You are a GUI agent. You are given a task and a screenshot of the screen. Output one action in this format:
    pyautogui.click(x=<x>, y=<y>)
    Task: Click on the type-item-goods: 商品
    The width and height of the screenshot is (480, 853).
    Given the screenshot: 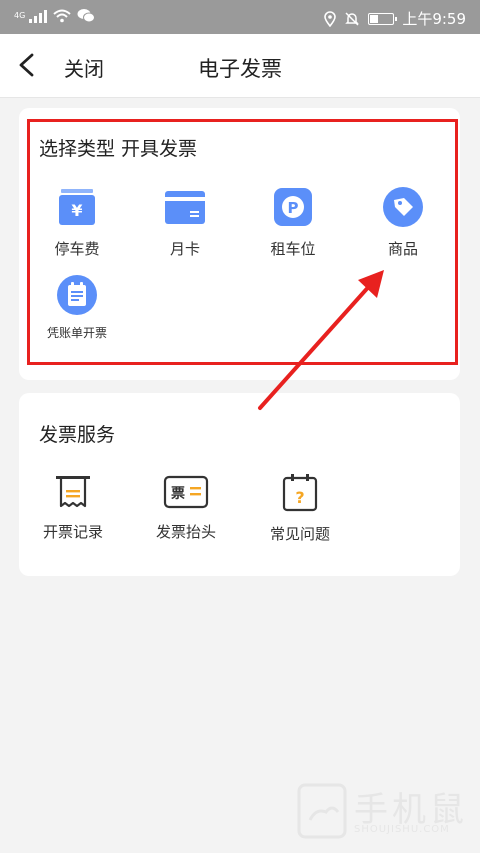 What is the action you would take?
    pyautogui.click(x=403, y=222)
    